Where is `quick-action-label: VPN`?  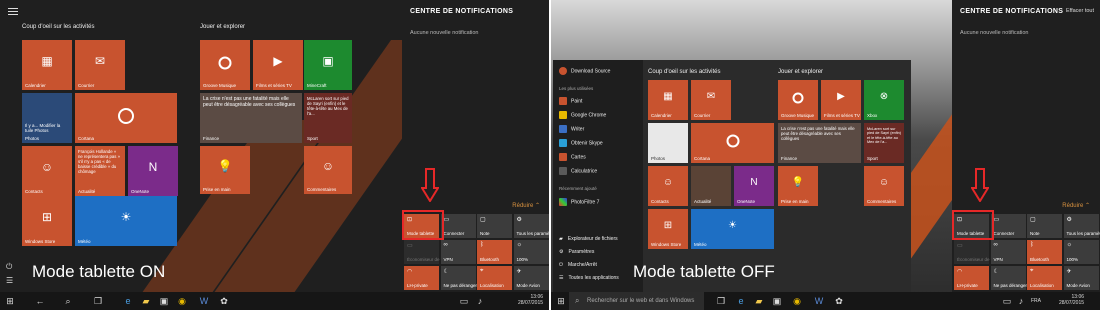 quick-action-label: VPN is located at coordinates (448, 259).